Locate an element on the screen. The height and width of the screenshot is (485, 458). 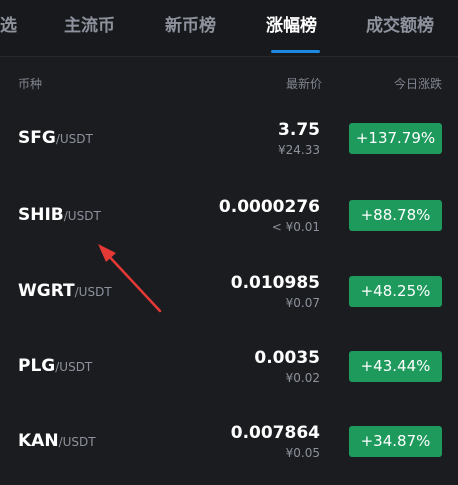
cny-price: ¥0.07 is located at coordinates (302, 303).